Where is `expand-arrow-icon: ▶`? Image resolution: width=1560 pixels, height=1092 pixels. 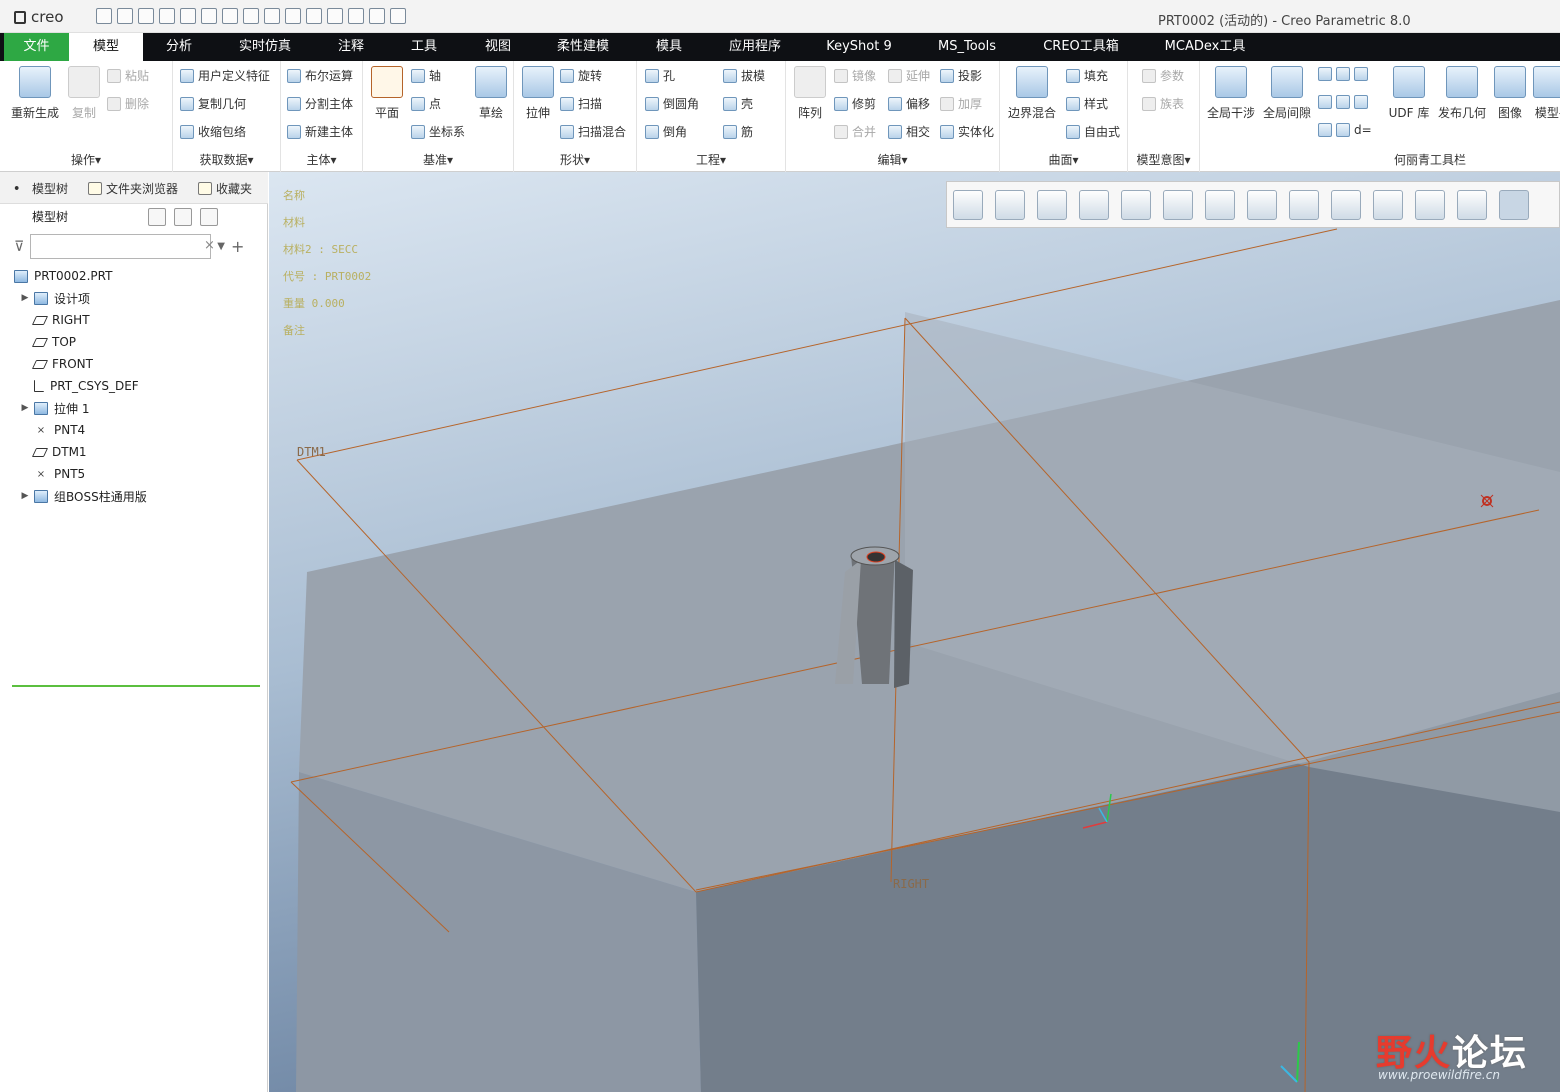
expand-arrow-icon: ▶ is located at coordinates (25, 496).